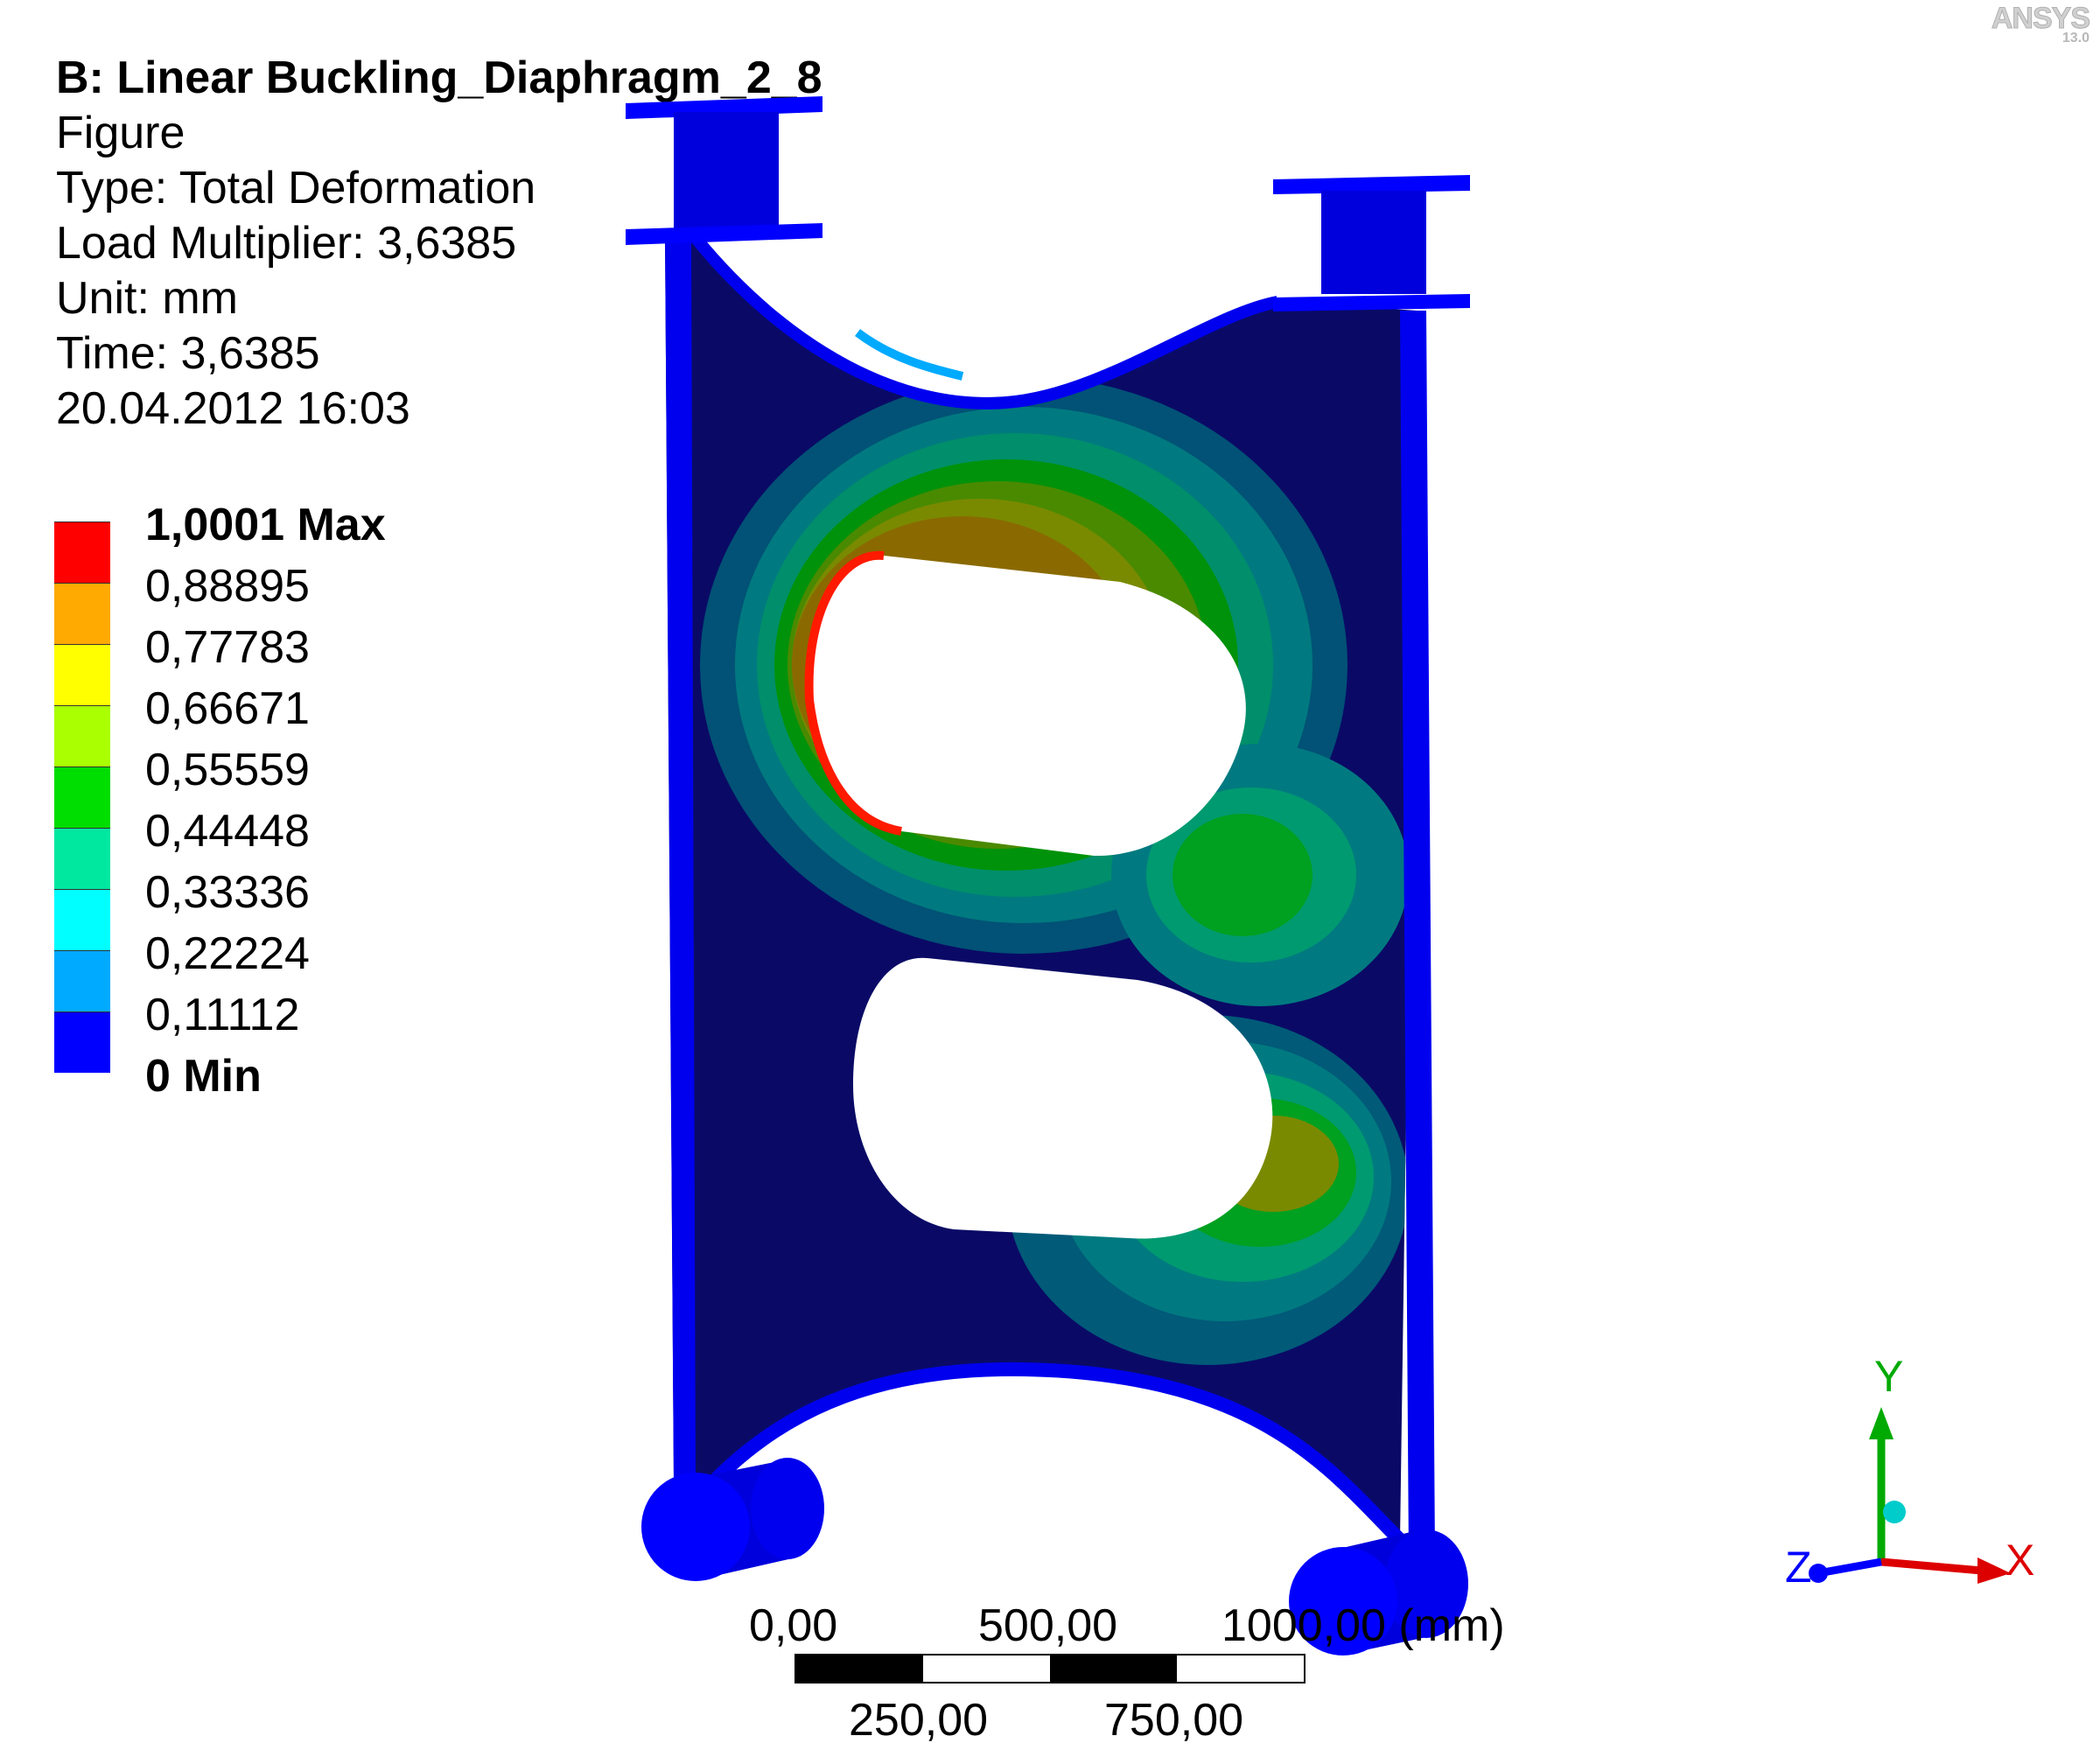  Describe the element at coordinates (1888, 1376) in the screenshot. I see `y-axis-label: Y` at that location.